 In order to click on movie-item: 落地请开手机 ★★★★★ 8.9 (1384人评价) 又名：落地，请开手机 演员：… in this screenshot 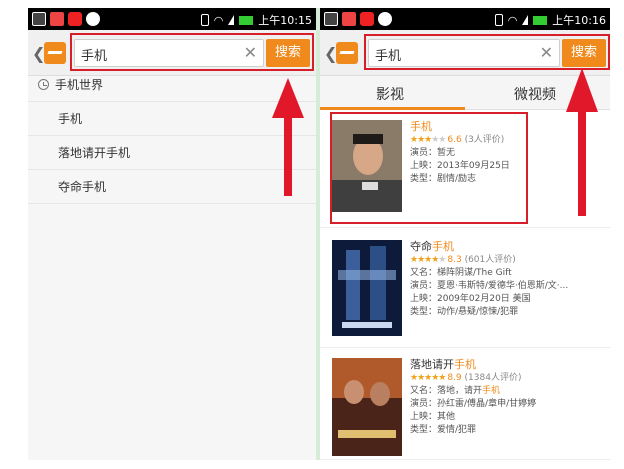, I will do `click(465, 404)`.